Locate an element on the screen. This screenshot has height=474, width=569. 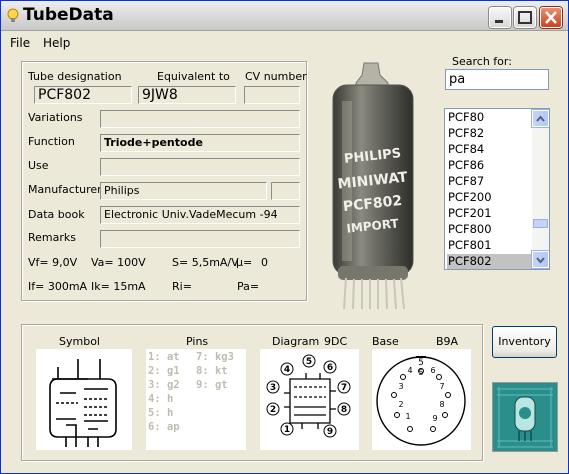
equivalent-label: Equivalent to is located at coordinates (193, 76).